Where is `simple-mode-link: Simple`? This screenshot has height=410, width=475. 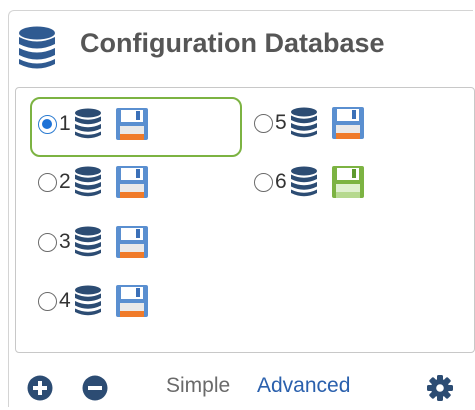
simple-mode-link: Simple is located at coordinates (198, 386).